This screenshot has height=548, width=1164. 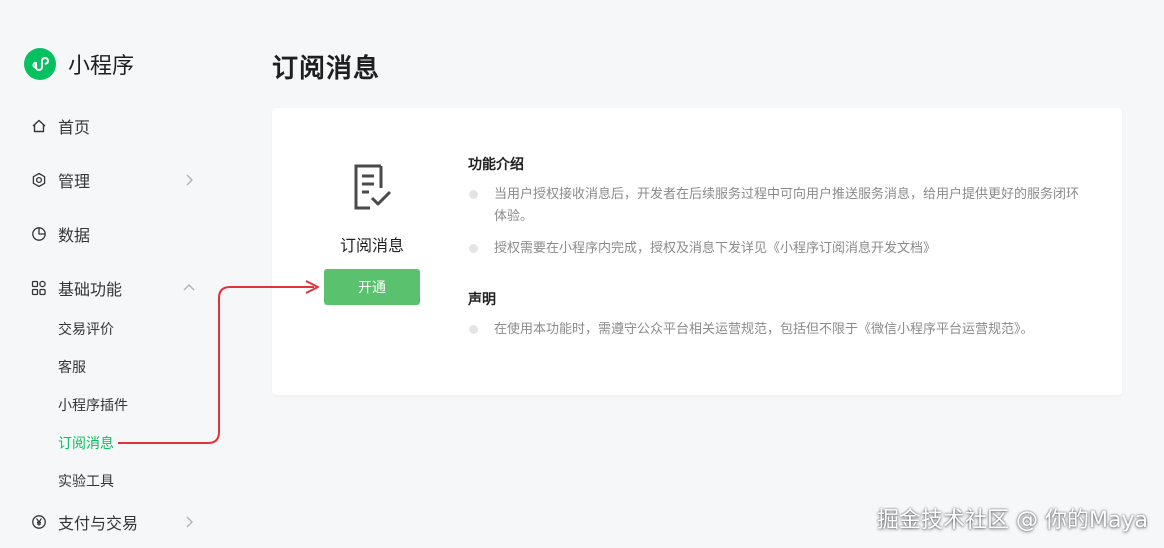 What do you see at coordinates (39, 234) in the screenshot?
I see `pie-chart-icon` at bounding box center [39, 234].